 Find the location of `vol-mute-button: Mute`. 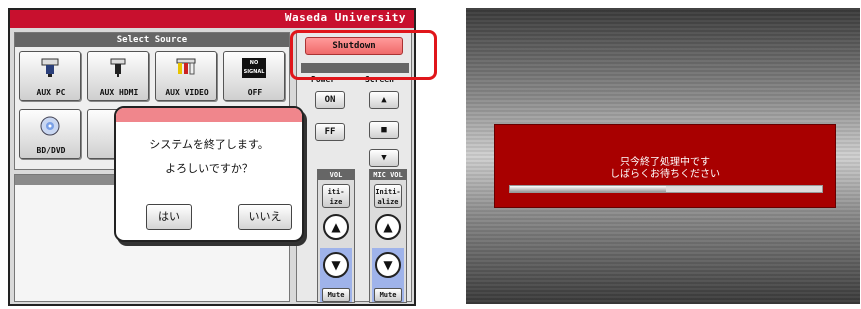

vol-mute-button: Mute is located at coordinates (336, 295).